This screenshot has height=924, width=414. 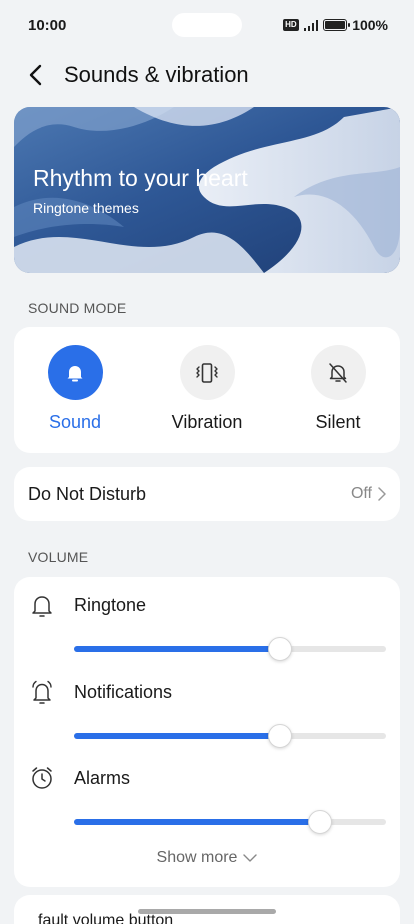 I want to click on bell-off-icon, so click(x=338, y=372).